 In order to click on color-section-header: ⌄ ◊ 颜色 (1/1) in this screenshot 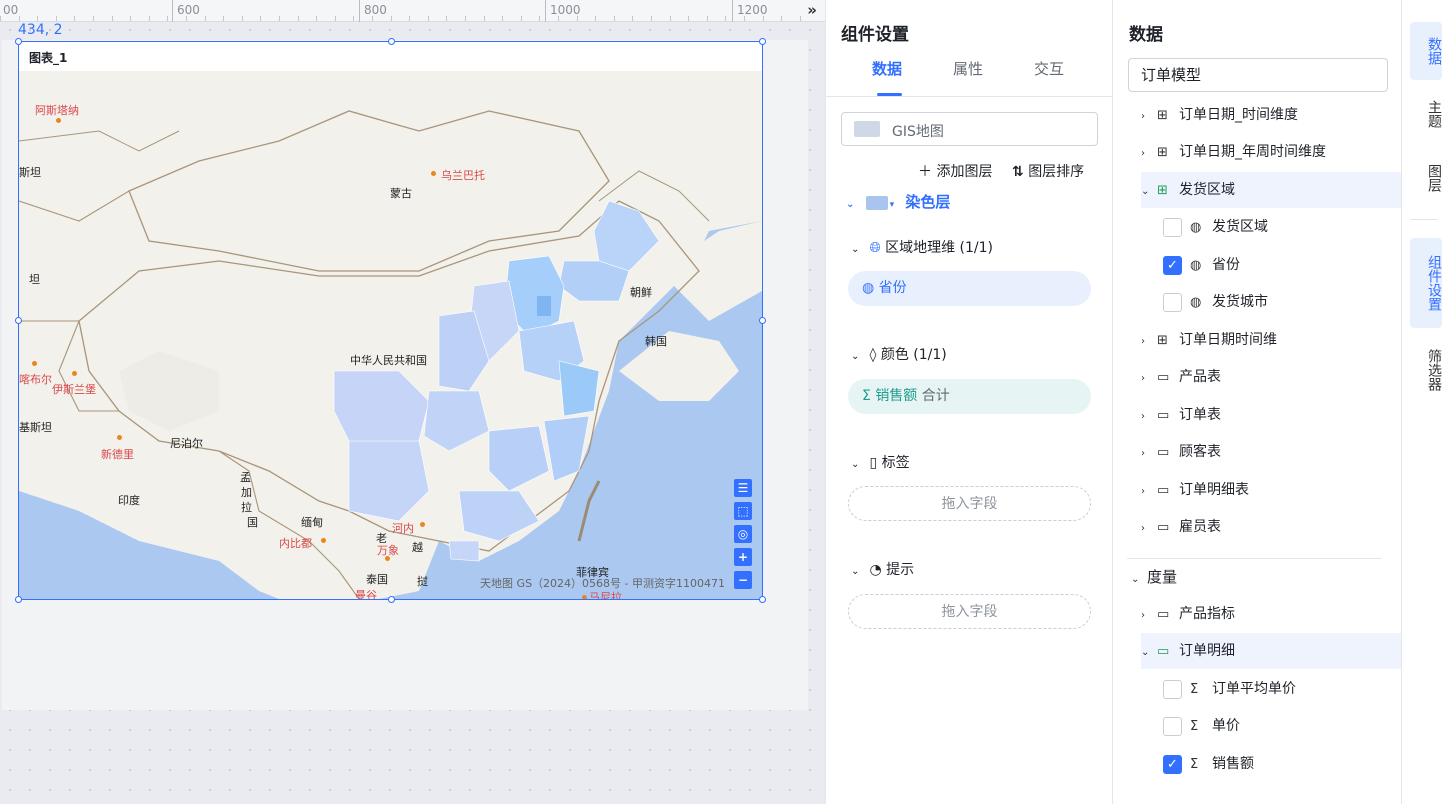, I will do `click(899, 354)`.